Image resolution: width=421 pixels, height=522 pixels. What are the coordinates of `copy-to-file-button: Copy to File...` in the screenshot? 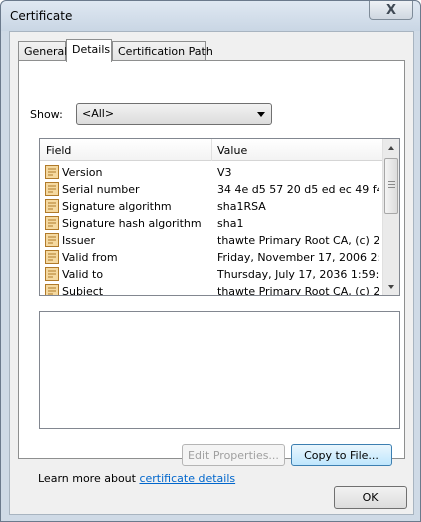 It's located at (341, 455).